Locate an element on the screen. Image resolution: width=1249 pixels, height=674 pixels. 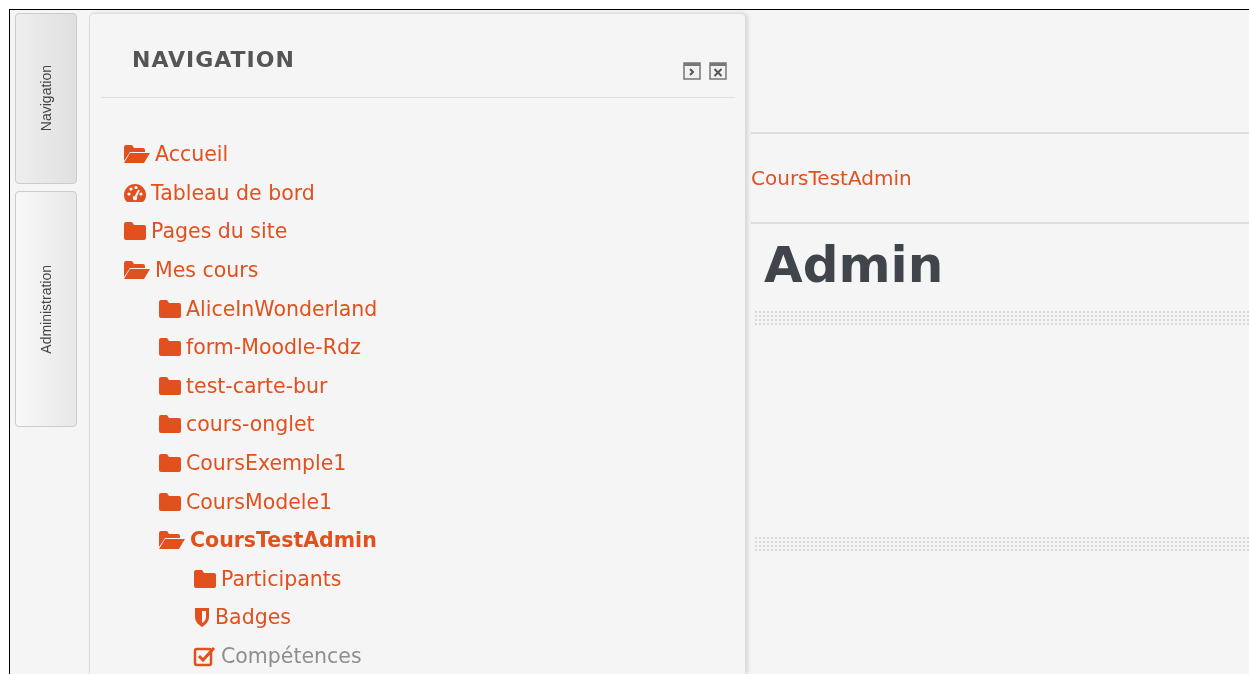
page-heading: Admin is located at coordinates (854, 265).